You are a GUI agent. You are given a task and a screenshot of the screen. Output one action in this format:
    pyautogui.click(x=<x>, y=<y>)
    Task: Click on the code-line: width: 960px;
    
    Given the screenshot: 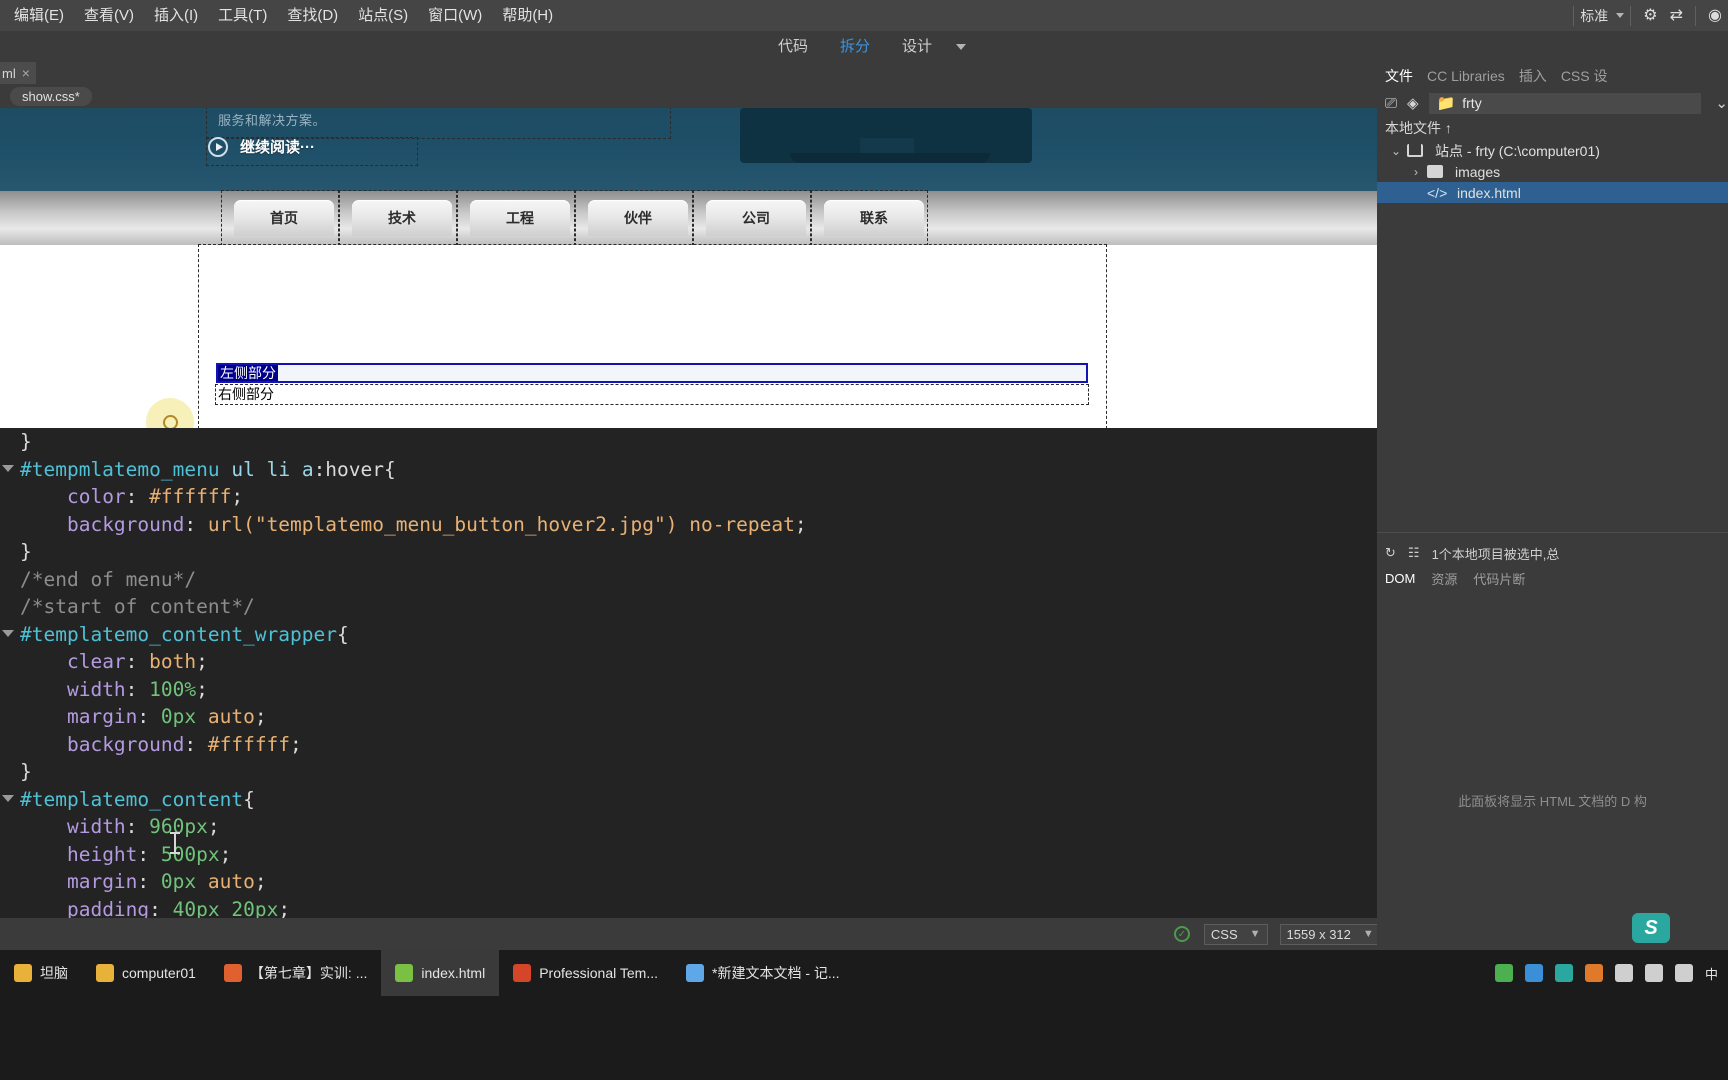 What is the action you would take?
    pyautogui.click(x=752, y=827)
    